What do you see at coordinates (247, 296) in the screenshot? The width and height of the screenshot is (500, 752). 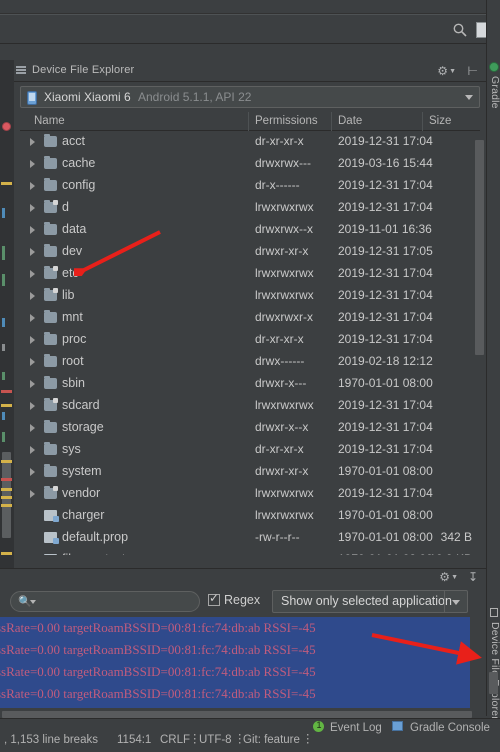 I see `table-row: lib lrwxrwxrwx 2019-12-31 17:04` at bounding box center [247, 296].